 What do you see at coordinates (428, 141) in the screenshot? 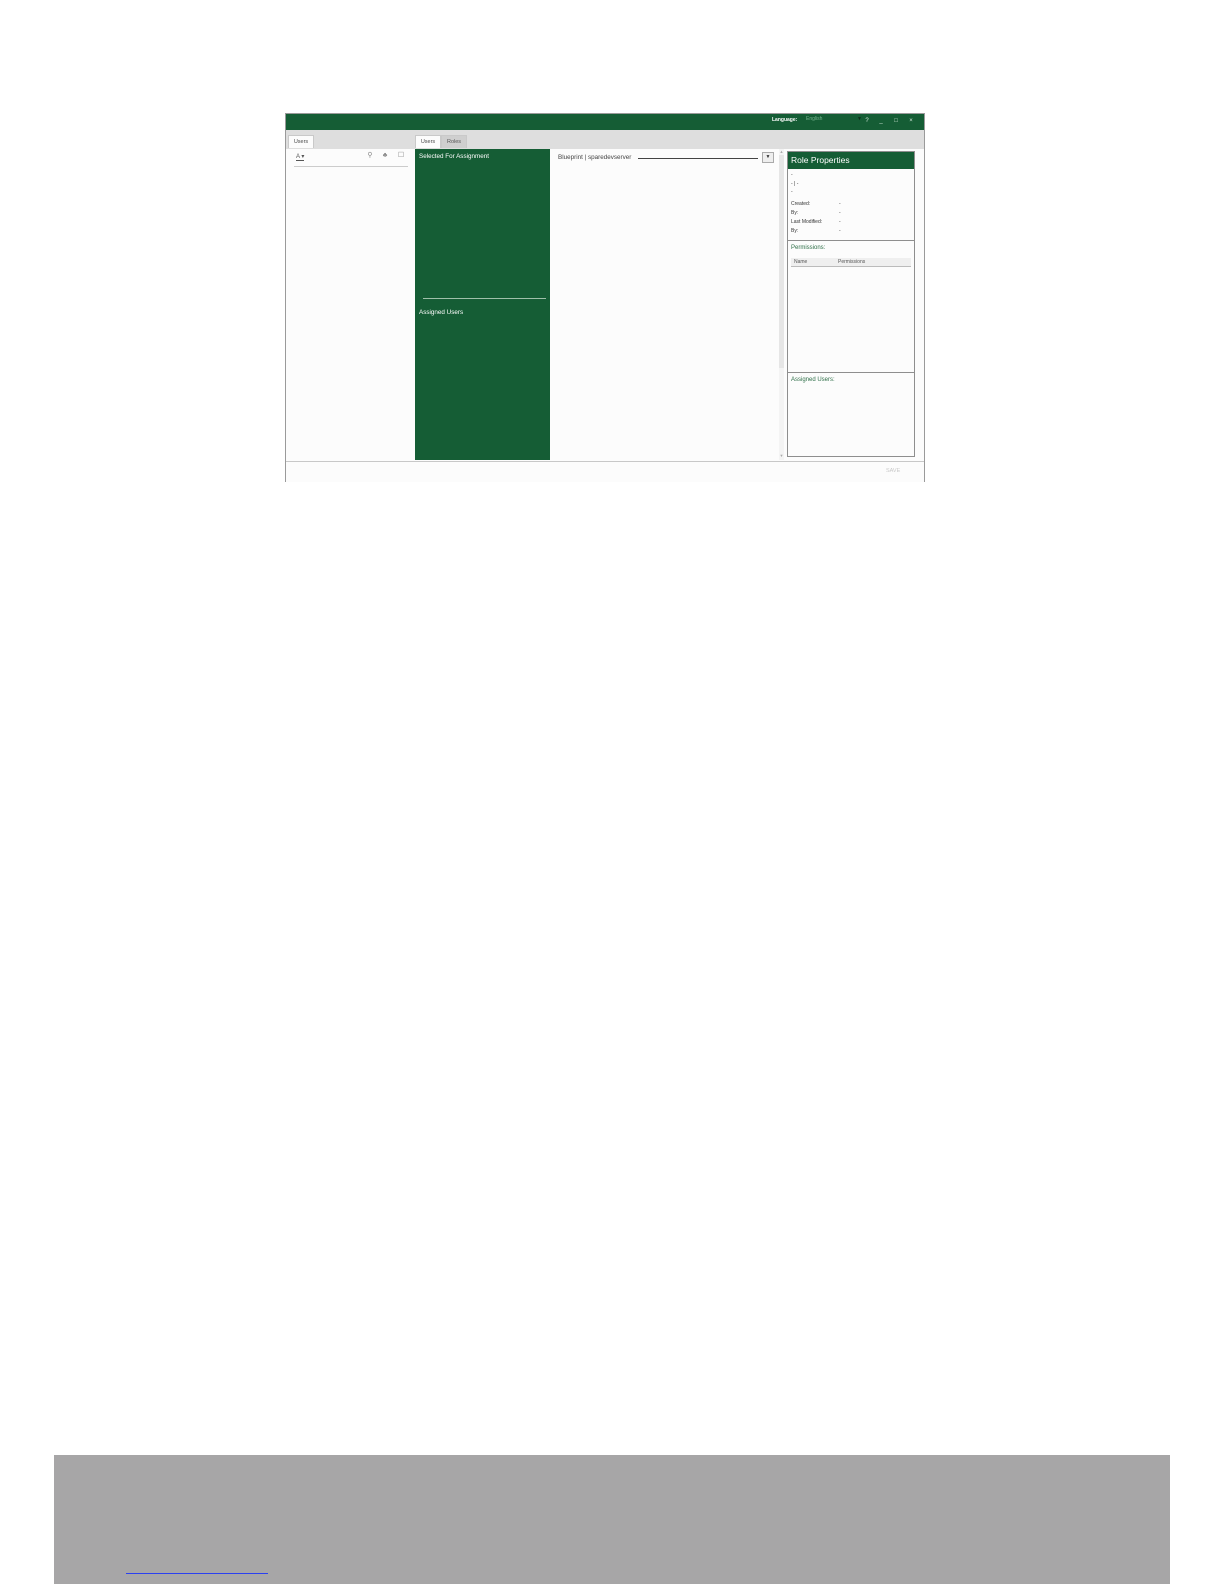
I see `tab-users: Users` at bounding box center [428, 141].